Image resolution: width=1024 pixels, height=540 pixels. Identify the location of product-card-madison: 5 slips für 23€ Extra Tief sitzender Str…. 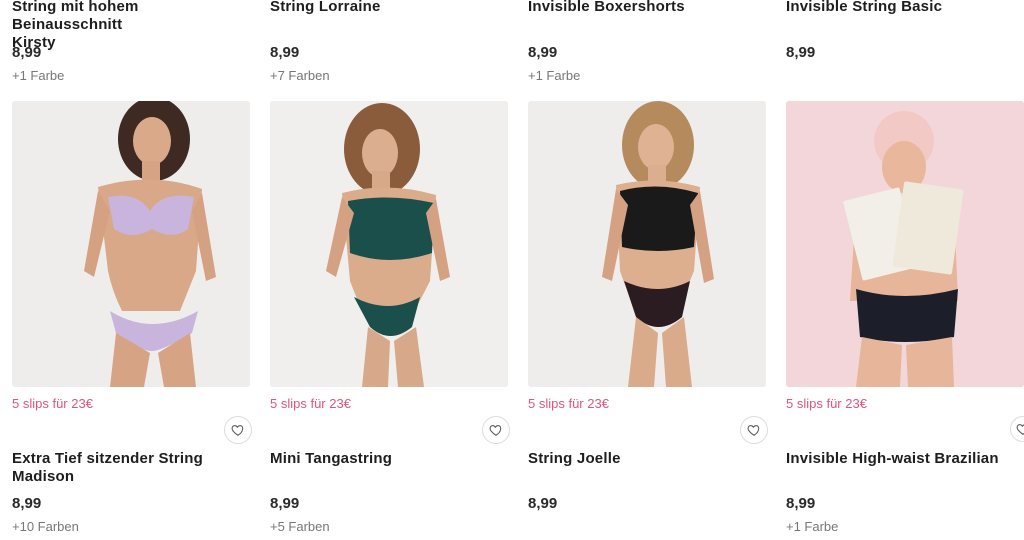
(132, 468).